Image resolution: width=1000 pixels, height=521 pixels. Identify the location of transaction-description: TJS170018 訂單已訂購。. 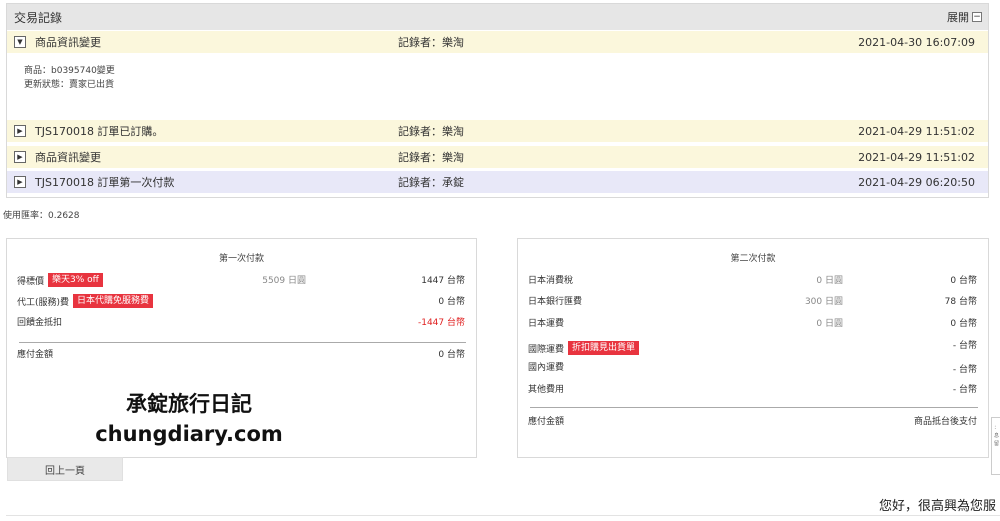
(99, 131).